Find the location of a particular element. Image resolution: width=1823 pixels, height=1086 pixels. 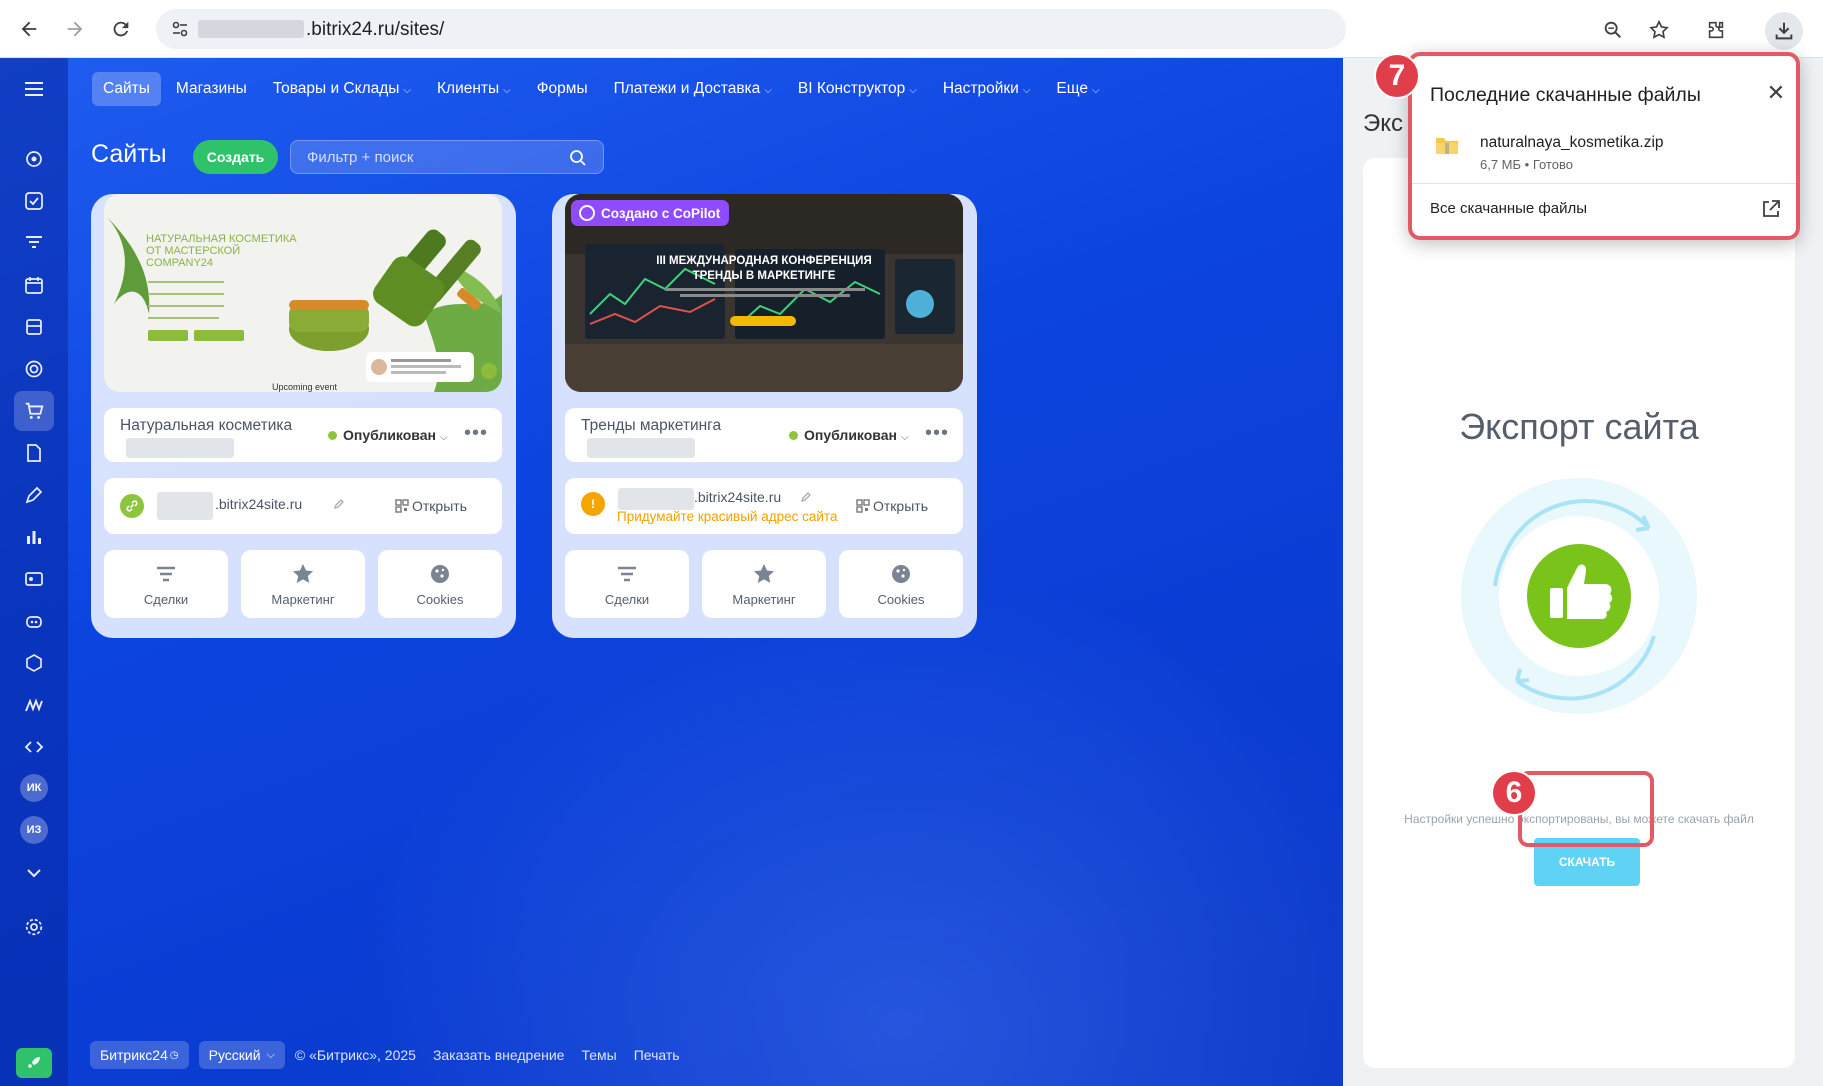

tab-shops: Магазины is located at coordinates (211, 89).